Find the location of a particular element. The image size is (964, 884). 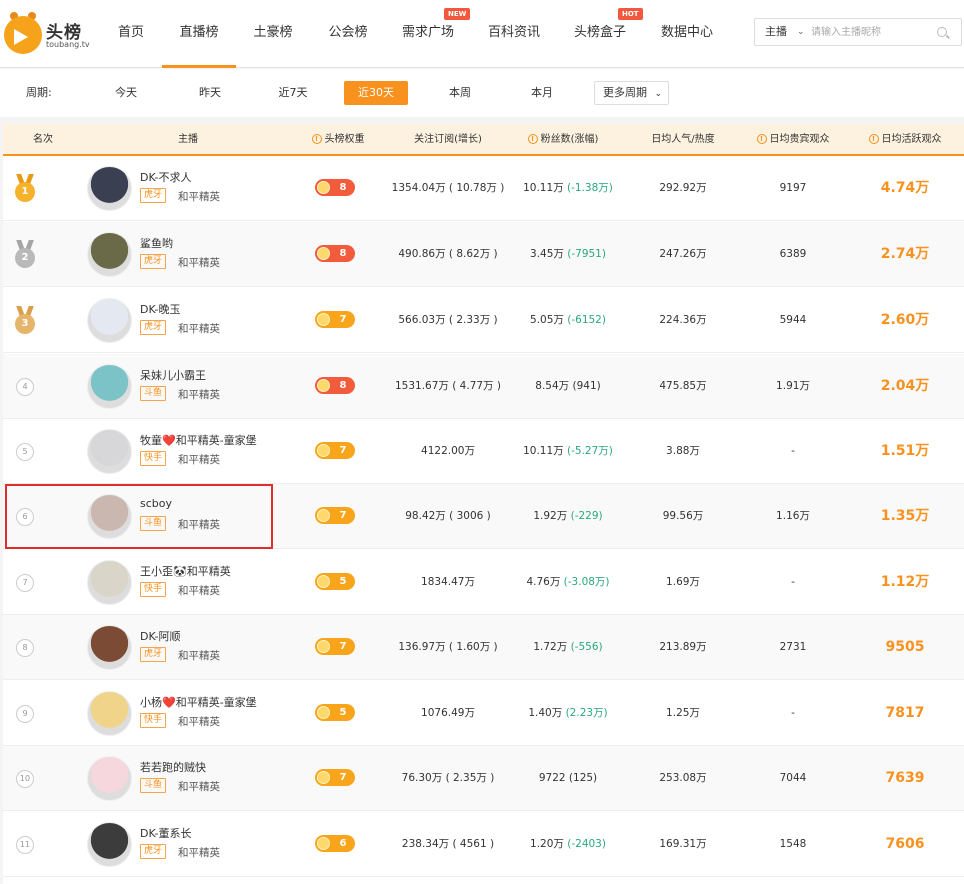

weight-badge: 5 is located at coordinates (335, 581).